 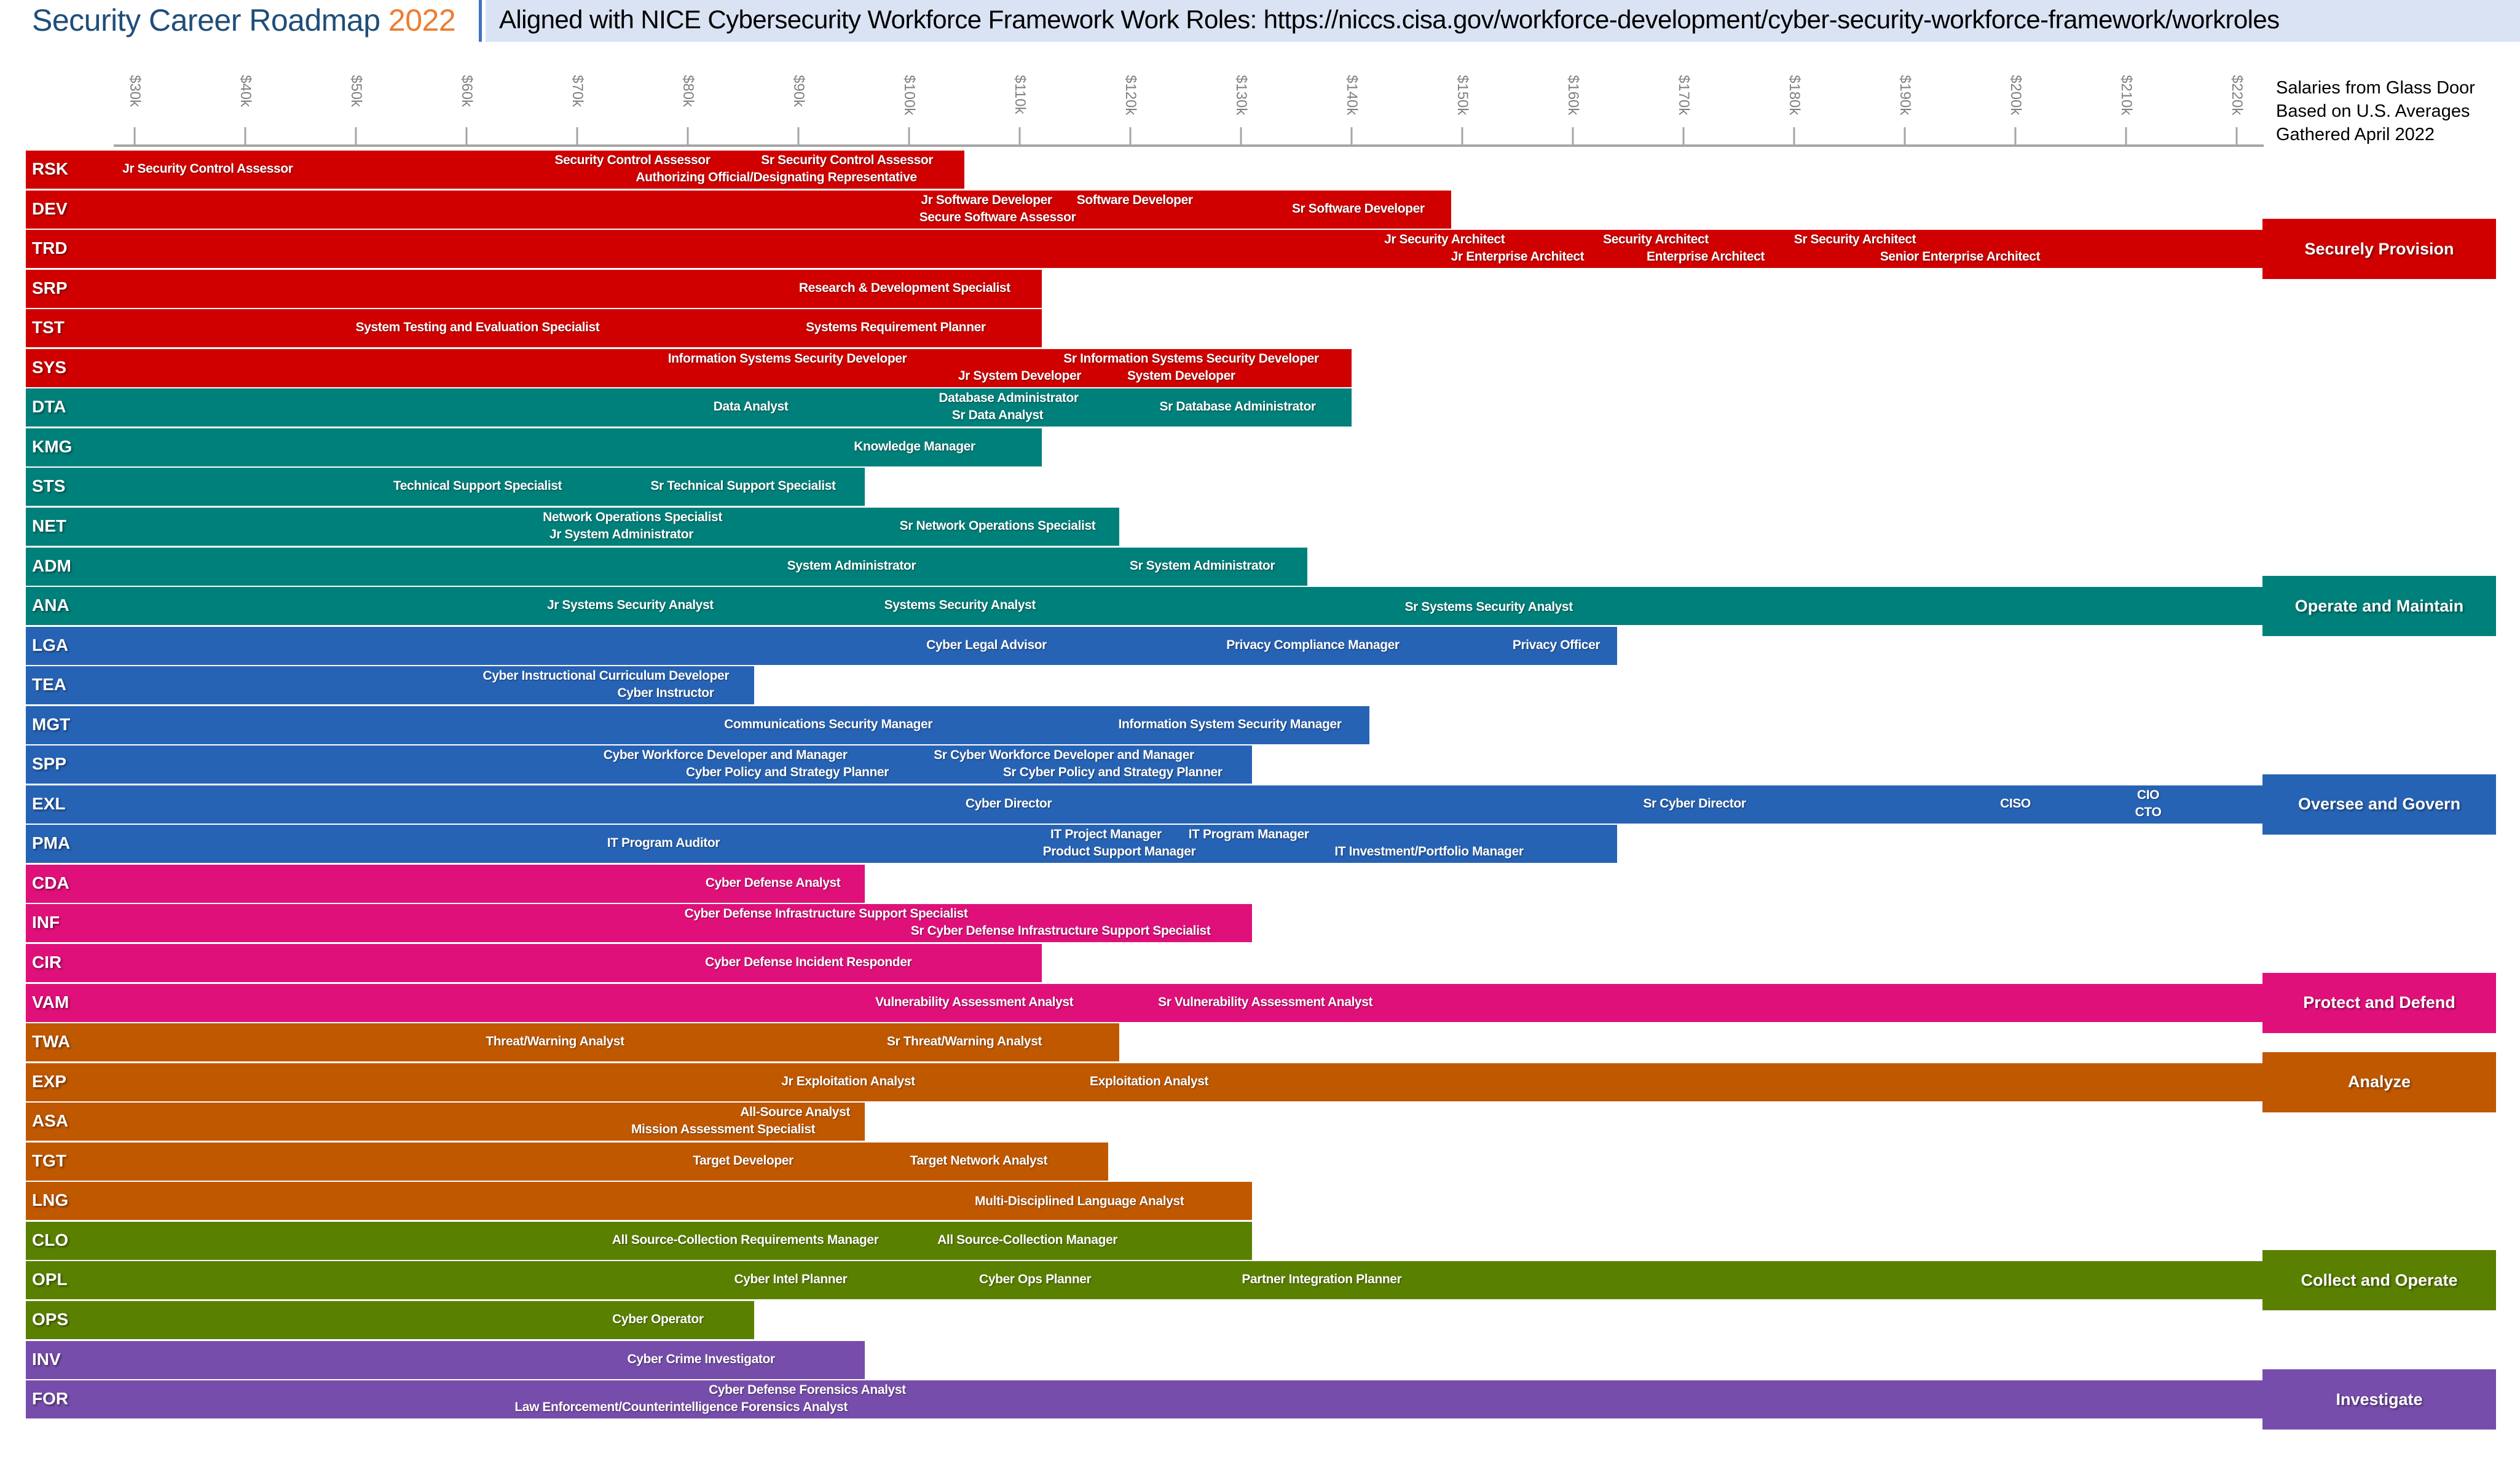 I want to click on row-code: LNG, so click(x=50, y=1200).